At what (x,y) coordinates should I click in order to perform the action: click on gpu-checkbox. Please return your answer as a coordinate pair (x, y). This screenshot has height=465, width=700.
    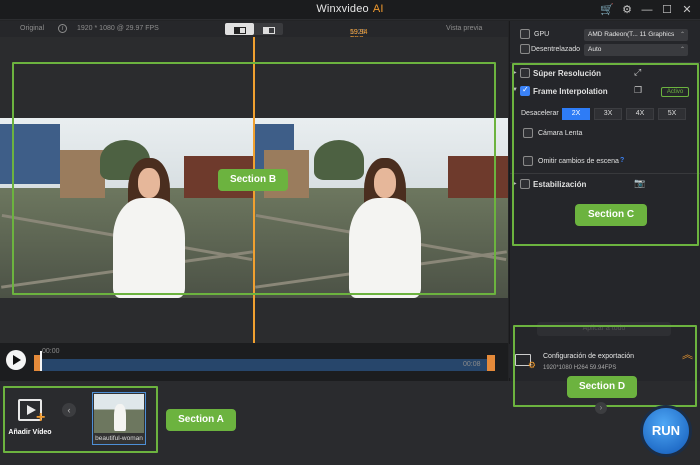
    Looking at the image, I should click on (525, 34).